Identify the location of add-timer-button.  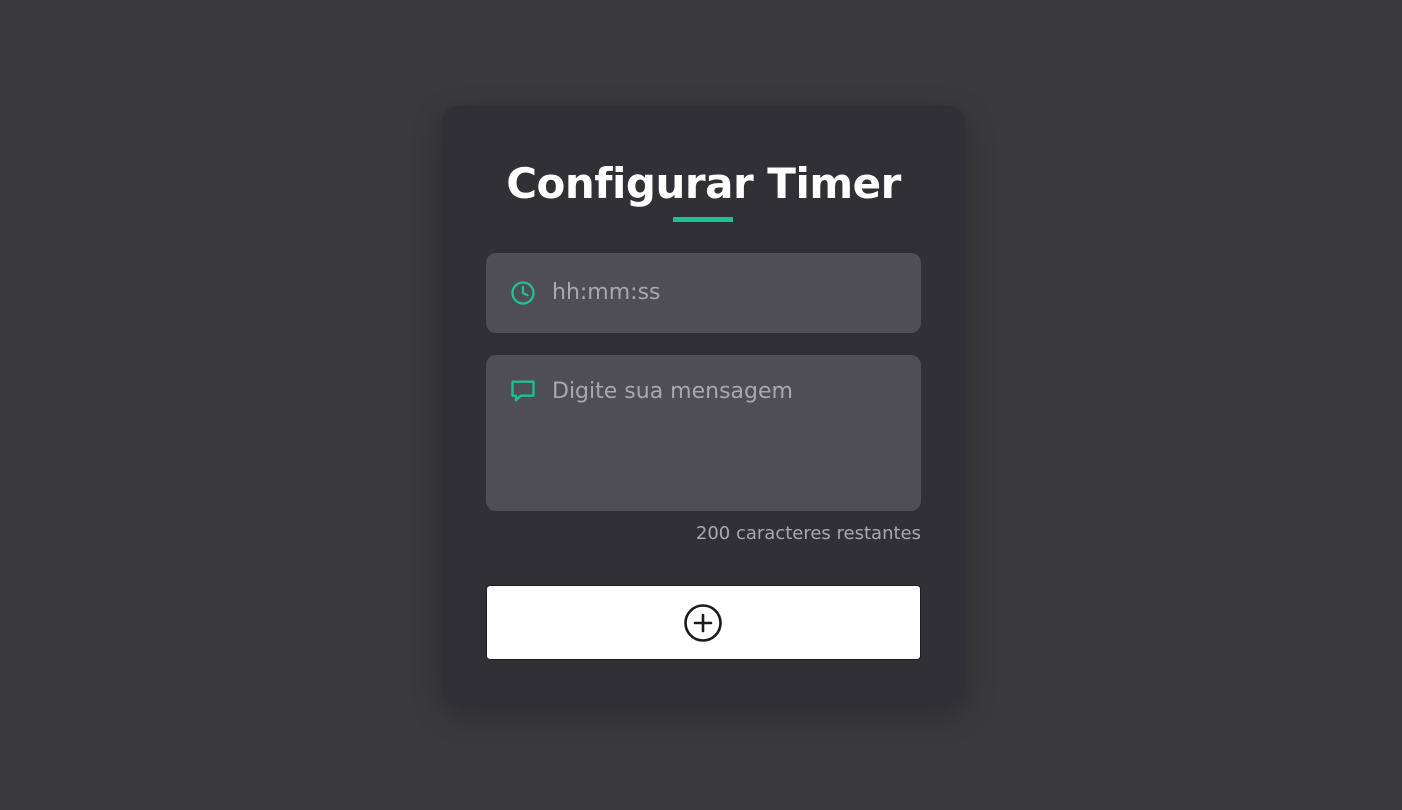
(703, 622).